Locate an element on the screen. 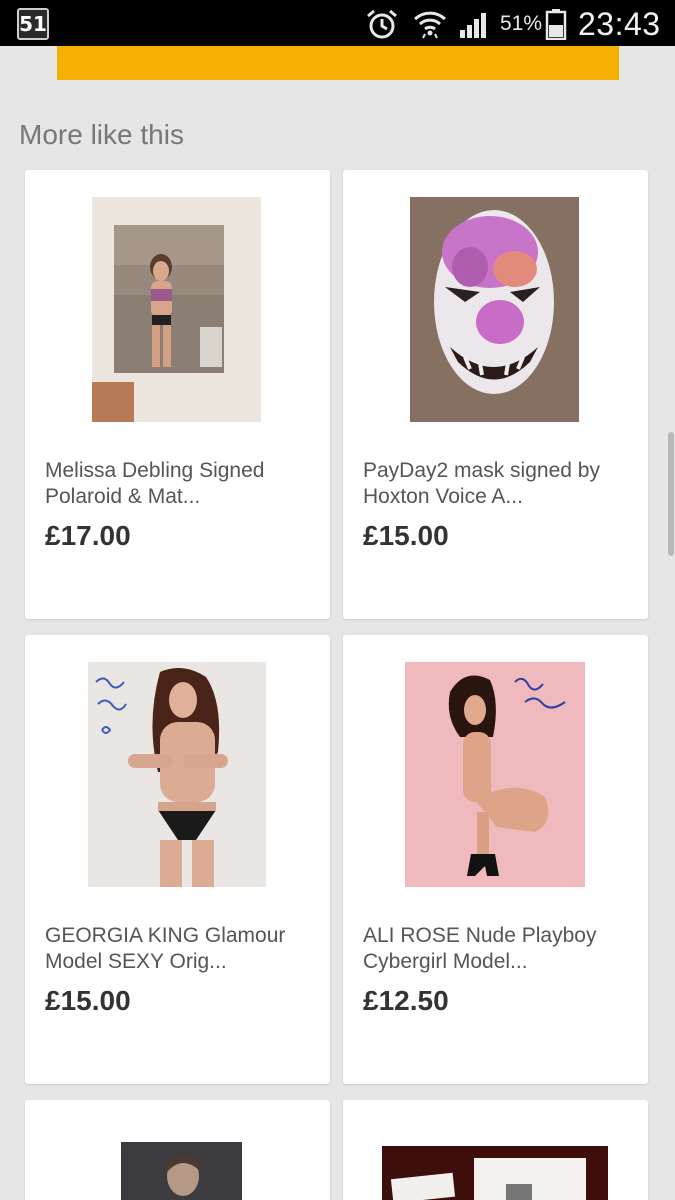 The width and height of the screenshot is (675, 1200). notification-badge-icon: 51 is located at coordinates (33, 24).